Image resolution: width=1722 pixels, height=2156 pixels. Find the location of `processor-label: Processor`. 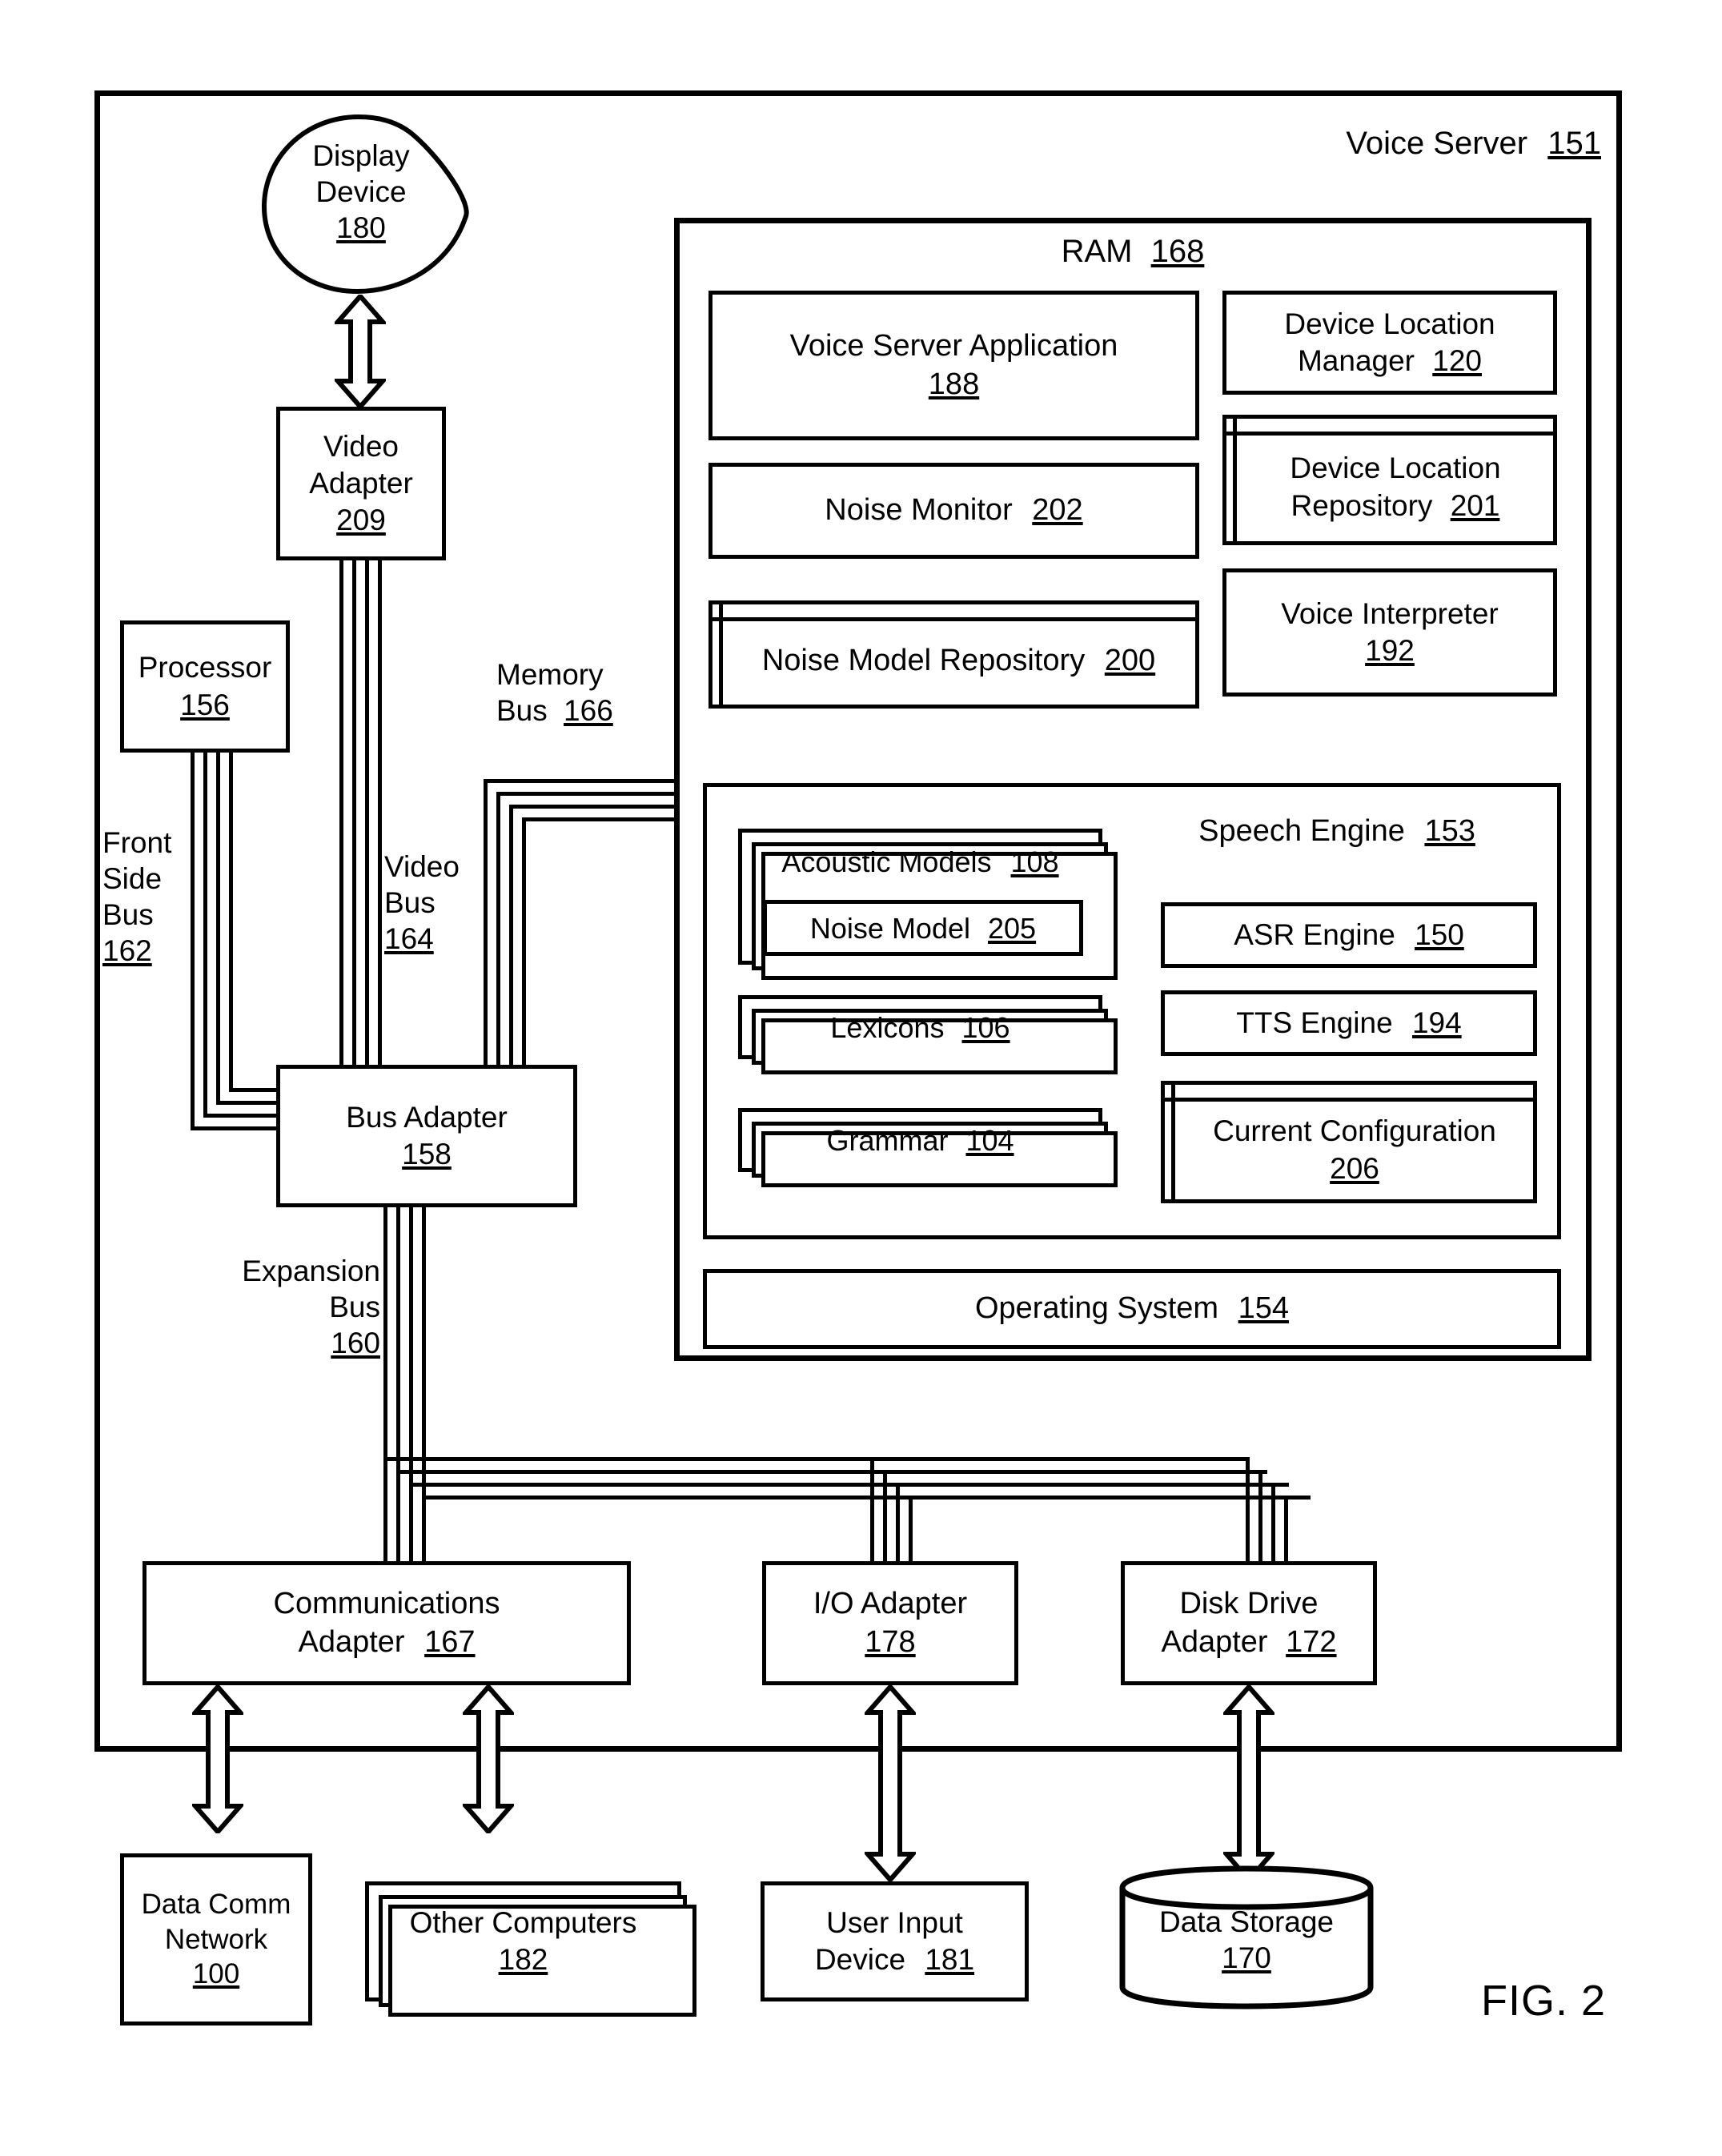

processor-label: Processor is located at coordinates (205, 668).